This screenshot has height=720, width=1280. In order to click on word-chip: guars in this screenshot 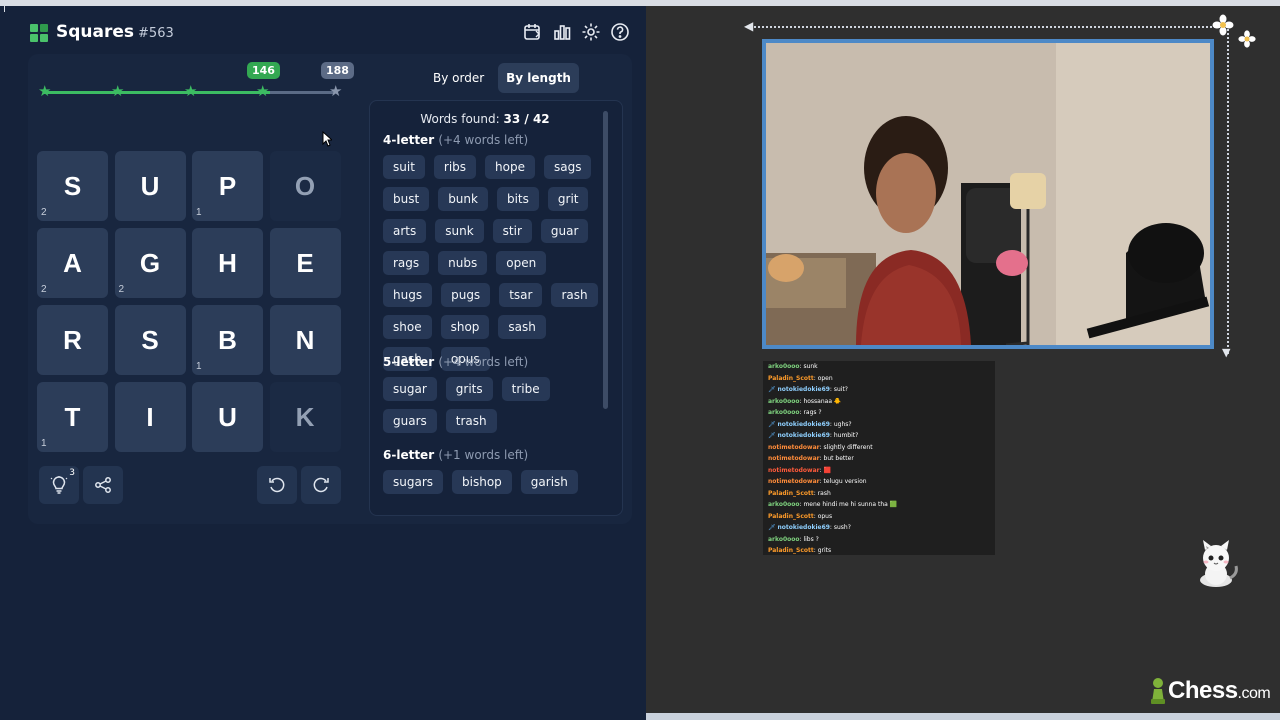, I will do `click(410, 421)`.